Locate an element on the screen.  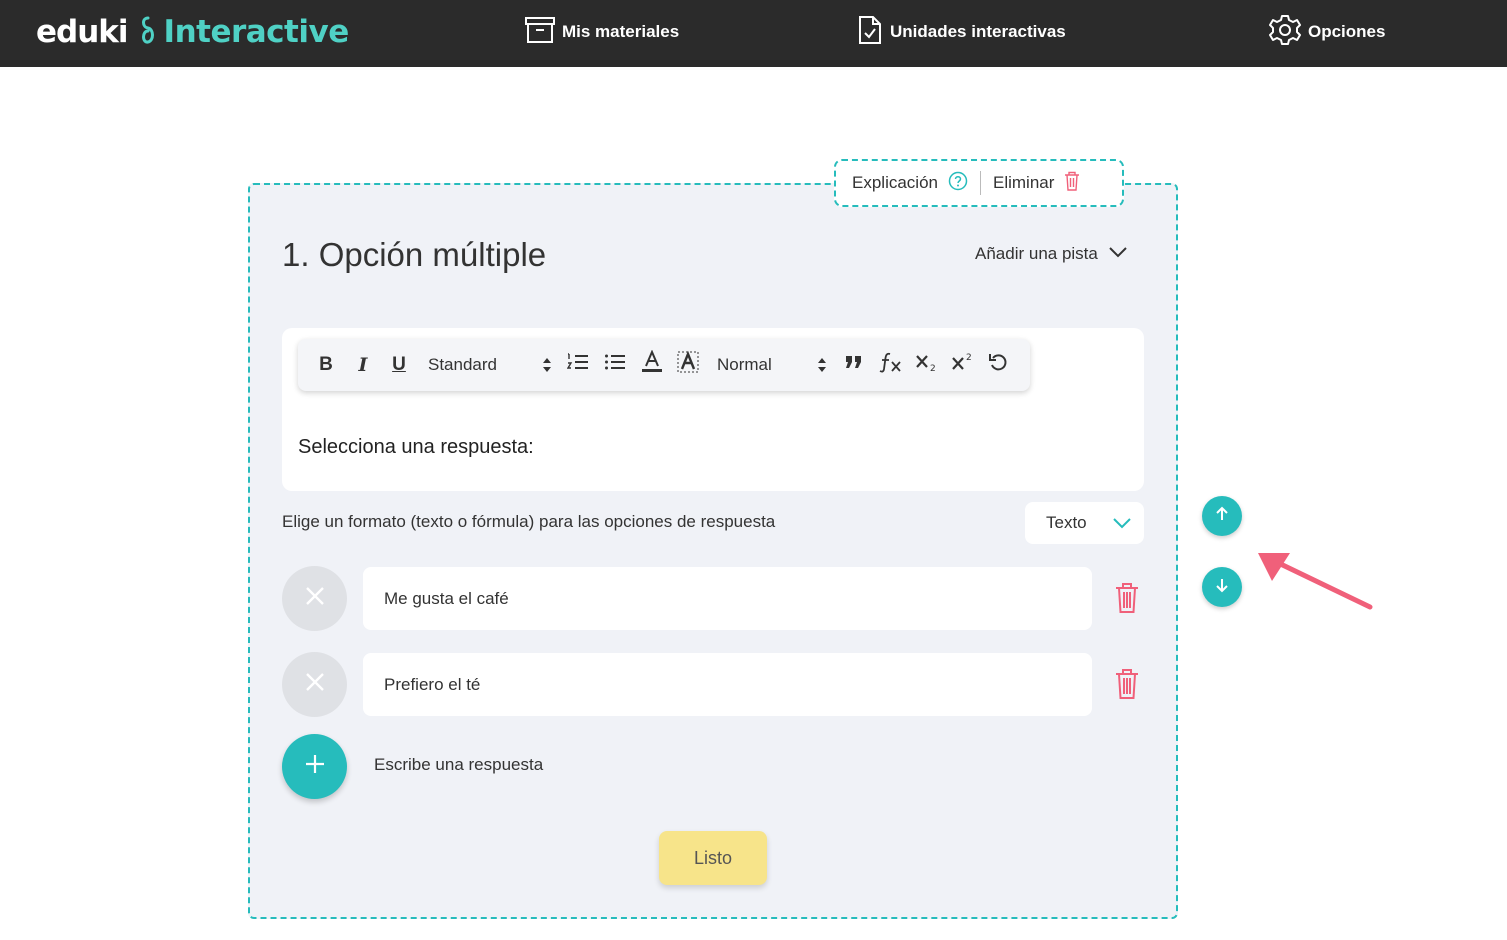
plus-icon is located at coordinates (315, 766).